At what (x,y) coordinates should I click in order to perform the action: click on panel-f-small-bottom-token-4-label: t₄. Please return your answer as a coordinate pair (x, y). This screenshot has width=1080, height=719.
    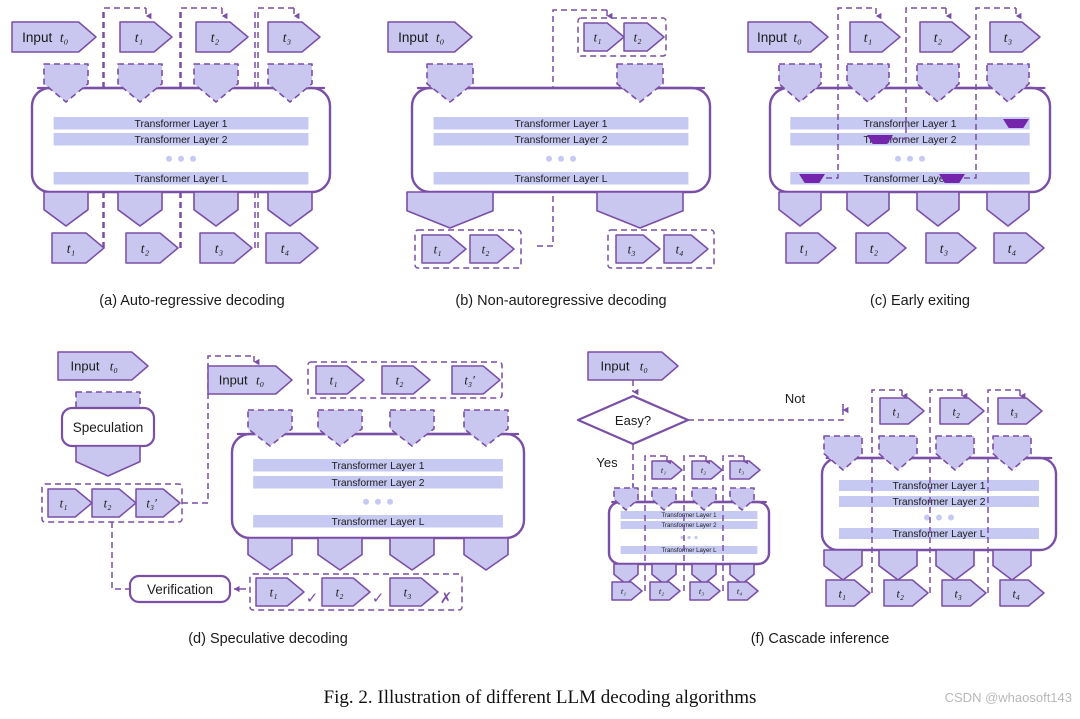
    Looking at the image, I should click on (739, 591).